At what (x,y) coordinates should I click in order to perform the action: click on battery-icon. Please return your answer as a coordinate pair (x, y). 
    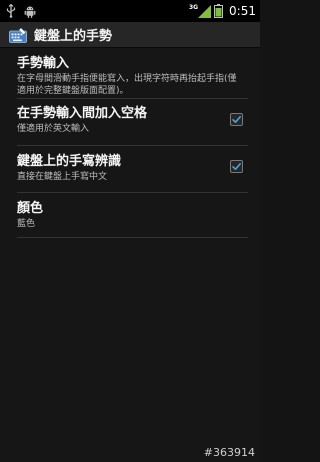
    Looking at the image, I should click on (219, 11).